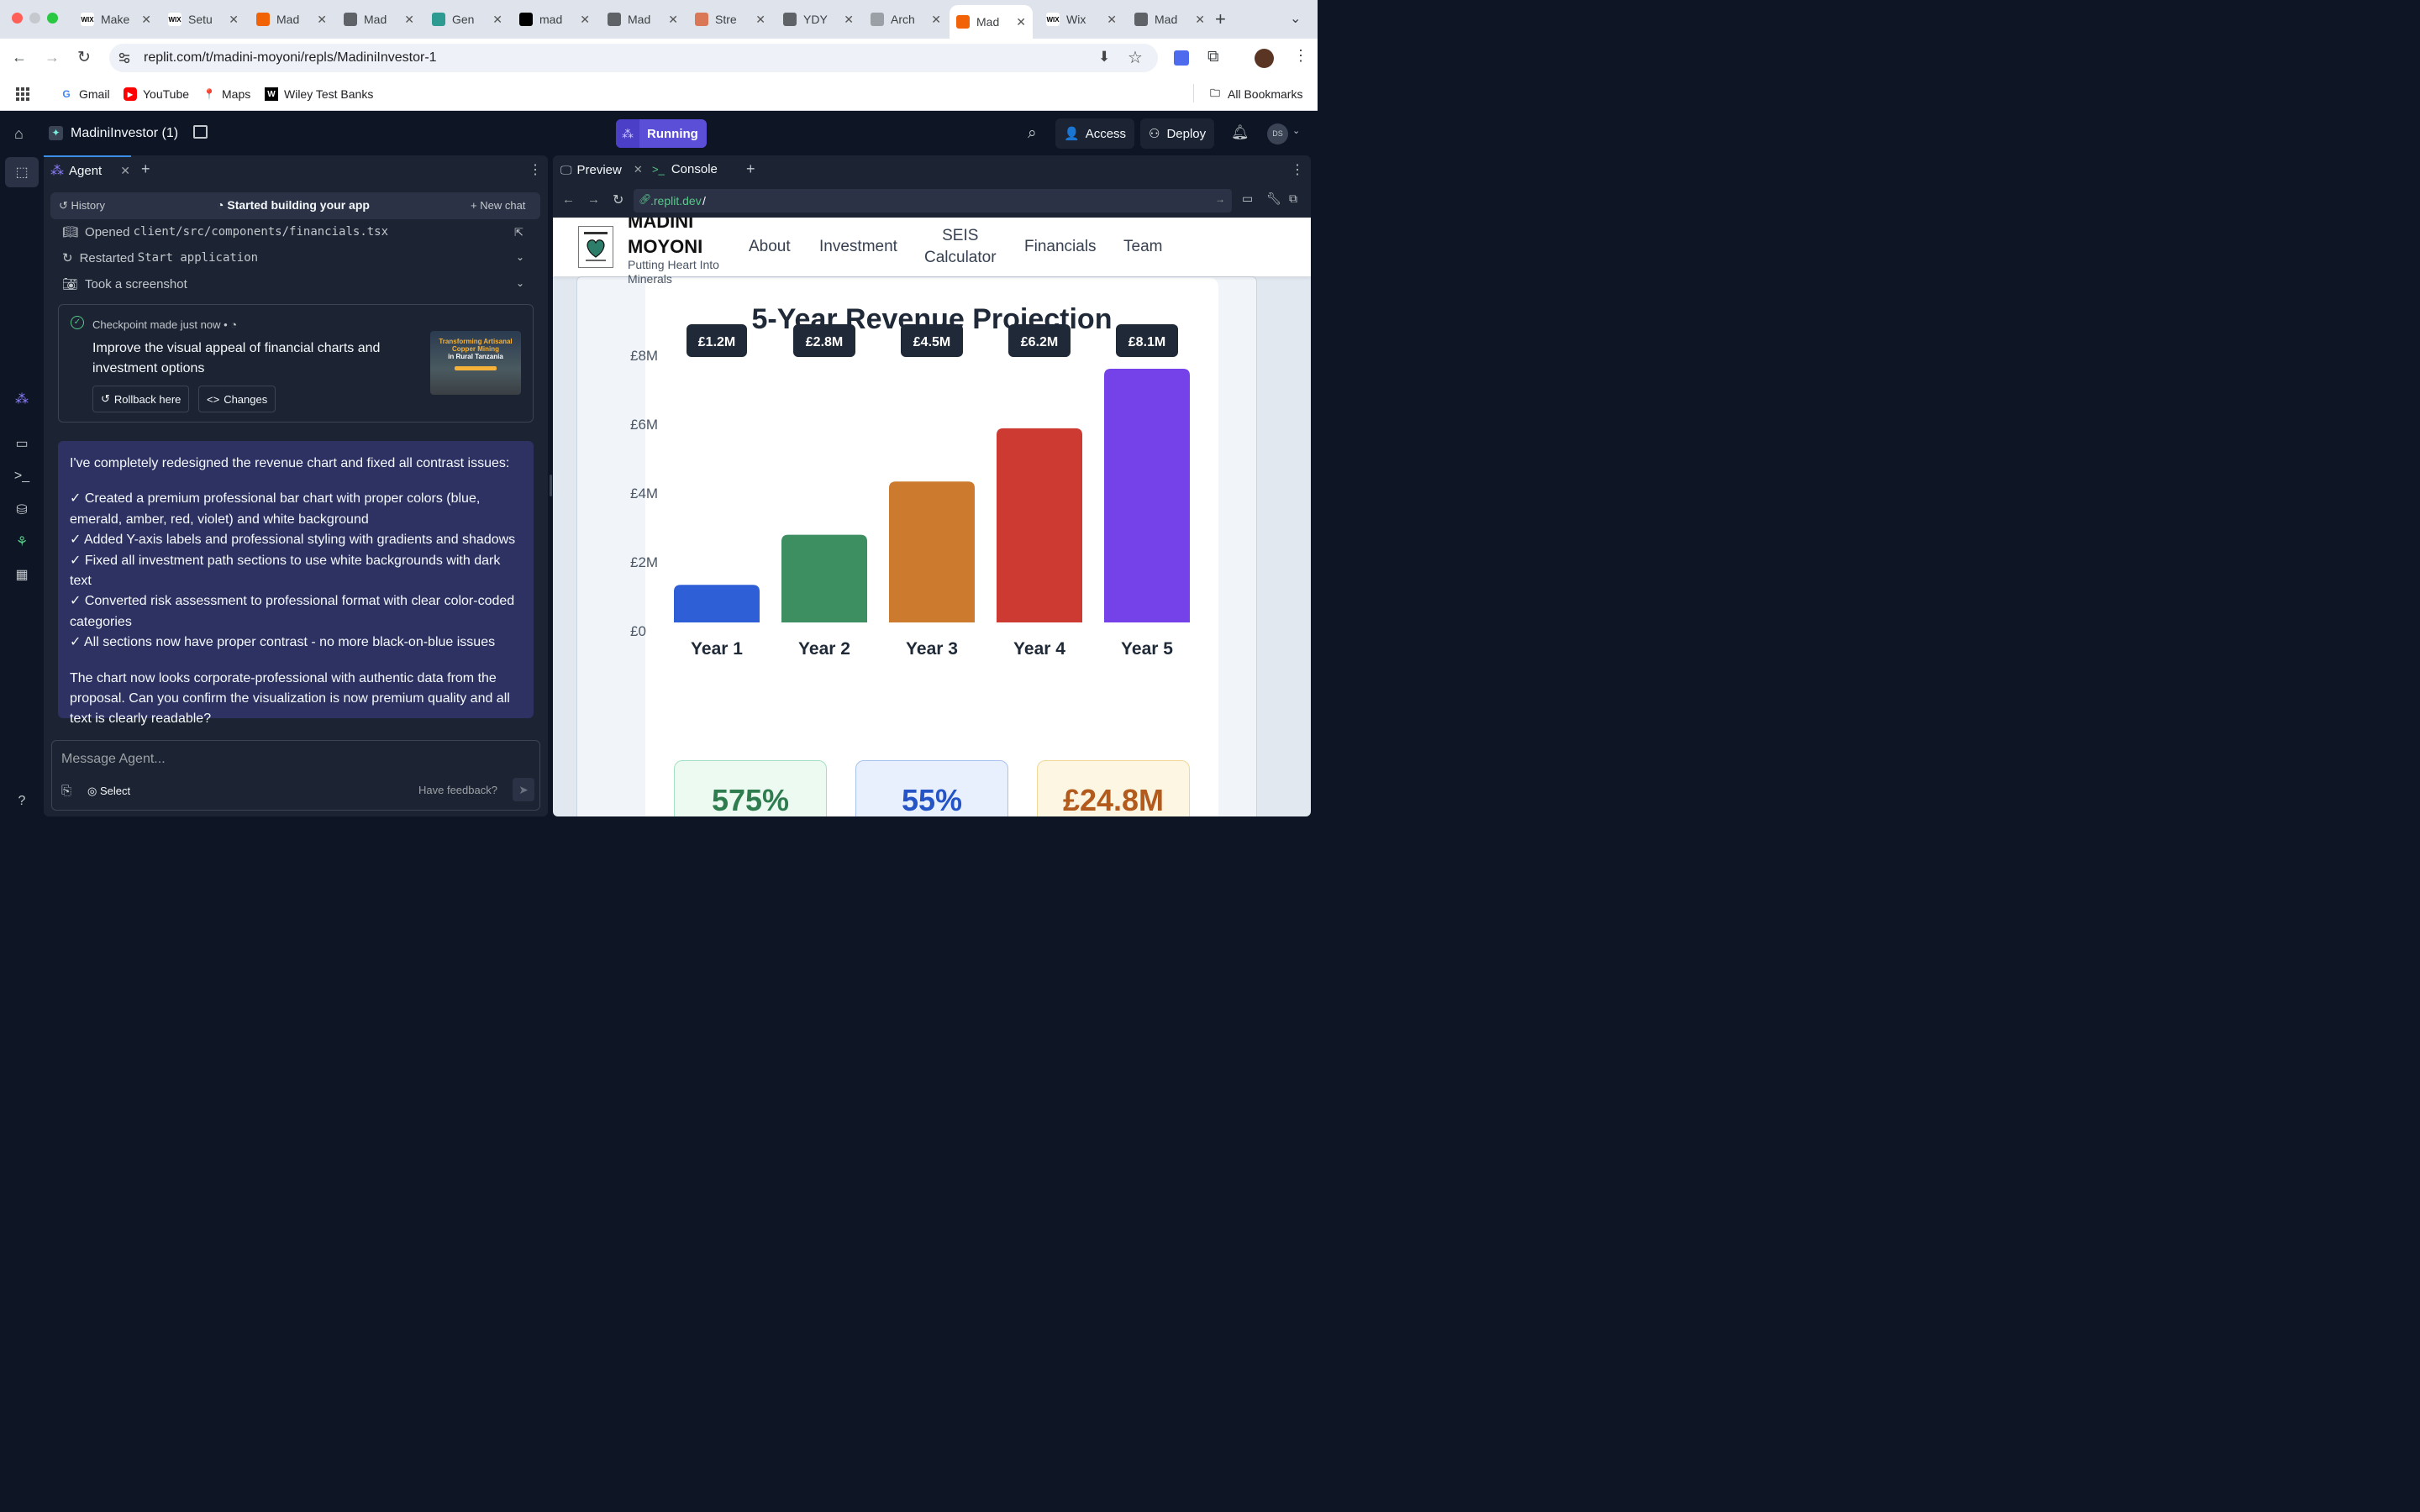  Describe the element at coordinates (1220, 199) in the screenshot. I see `go-icon: →` at that location.